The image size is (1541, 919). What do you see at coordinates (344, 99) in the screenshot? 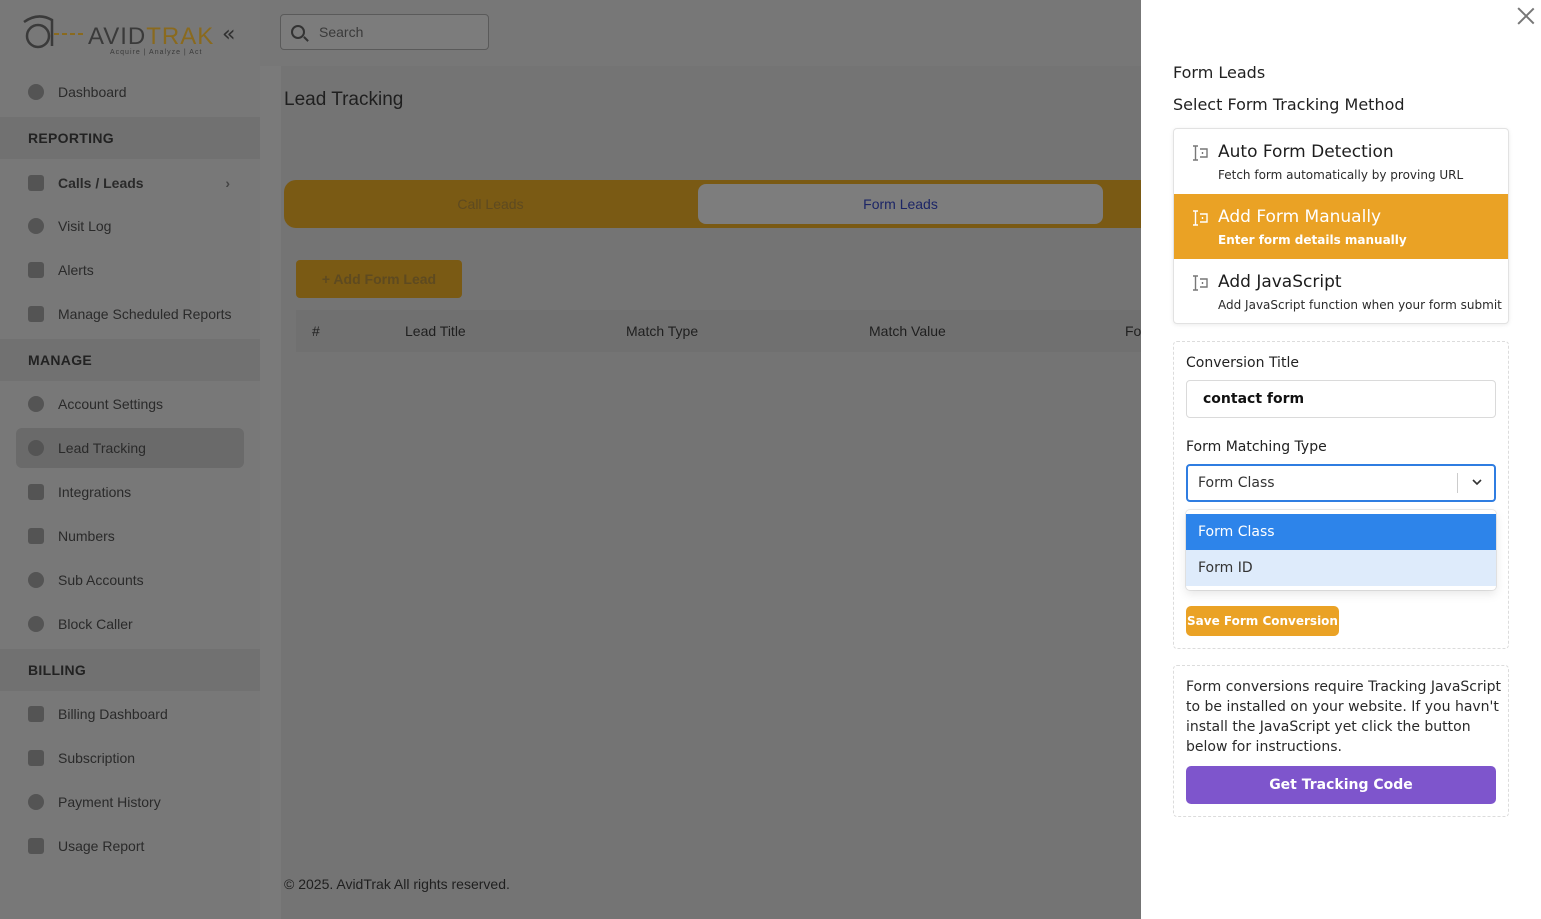
I see `page-title: Lead Tracking` at bounding box center [344, 99].